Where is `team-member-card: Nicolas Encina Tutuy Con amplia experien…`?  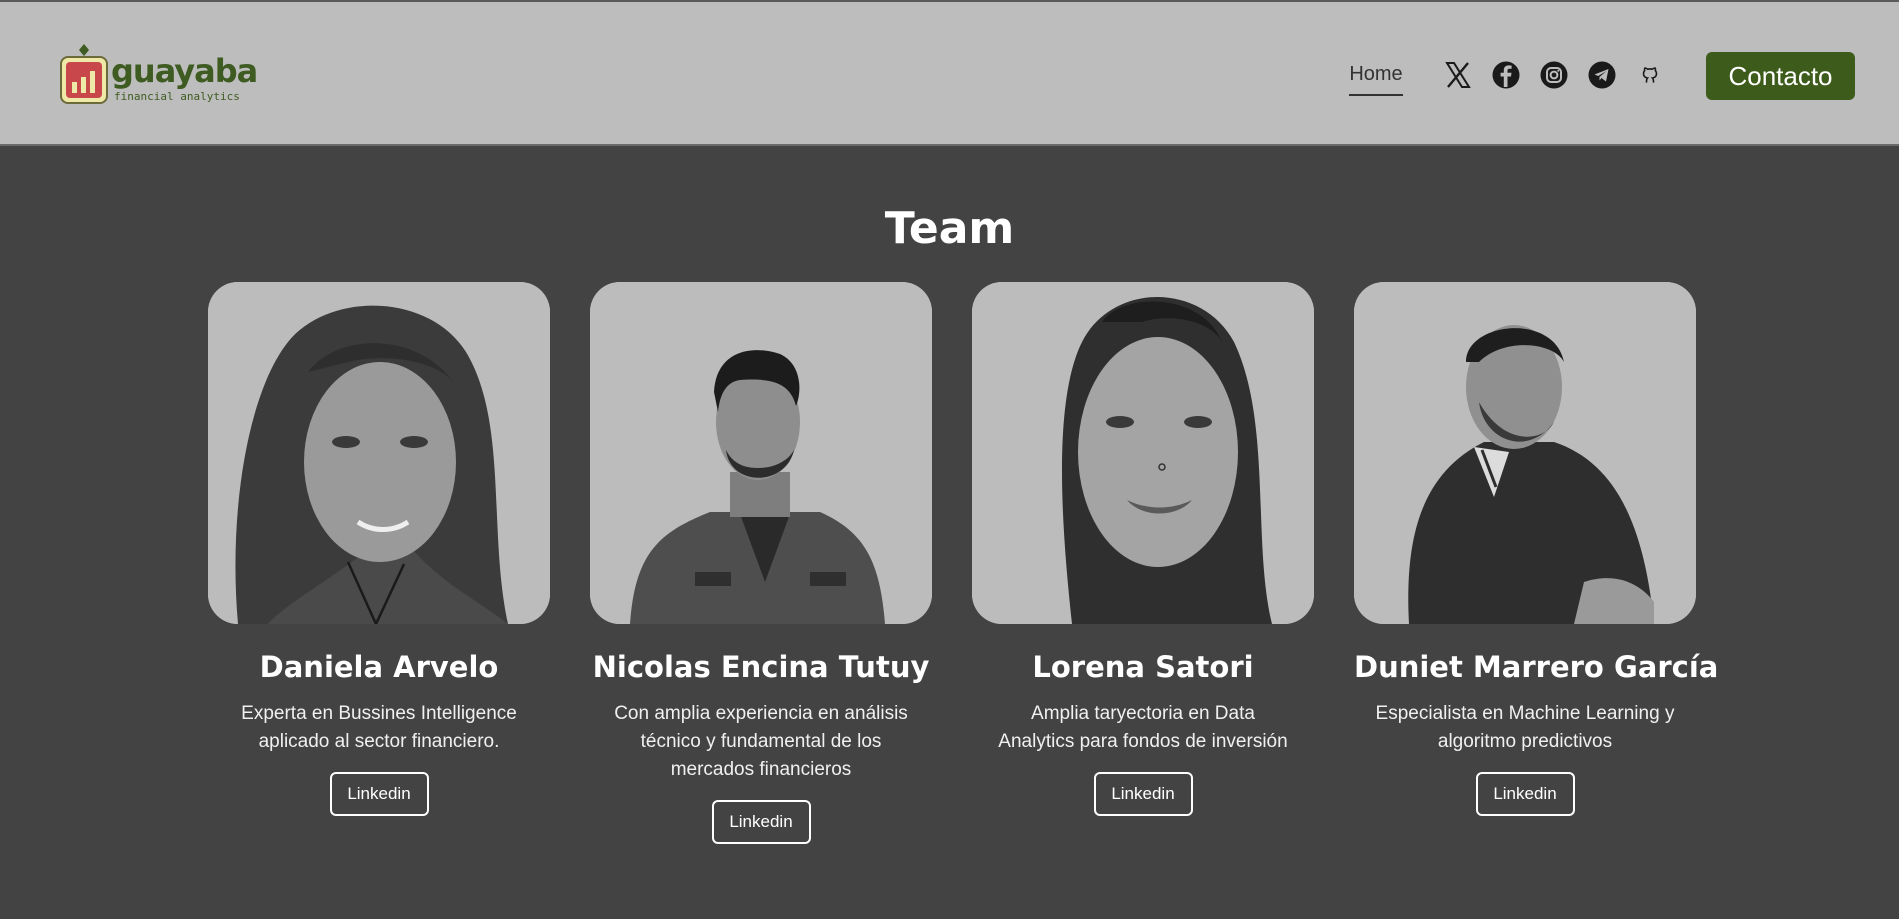
team-member-card: Nicolas Encina Tutuy Con amplia experien… is located at coordinates (761, 563).